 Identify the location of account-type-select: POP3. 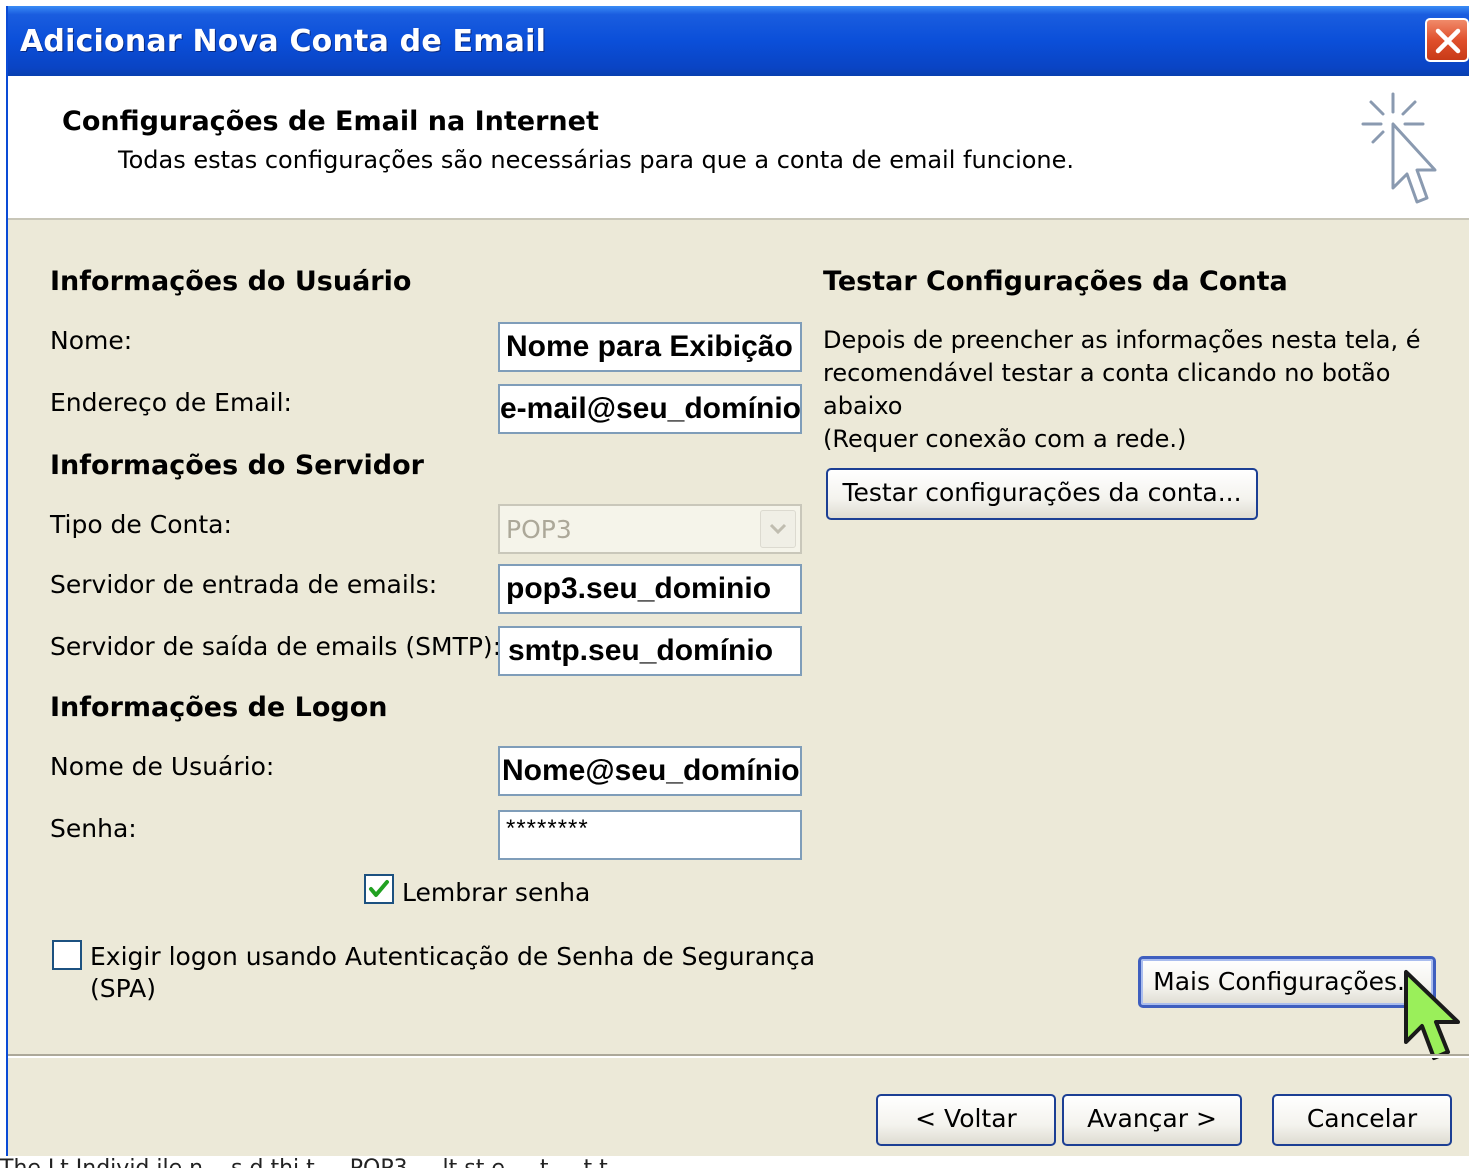
(650, 529).